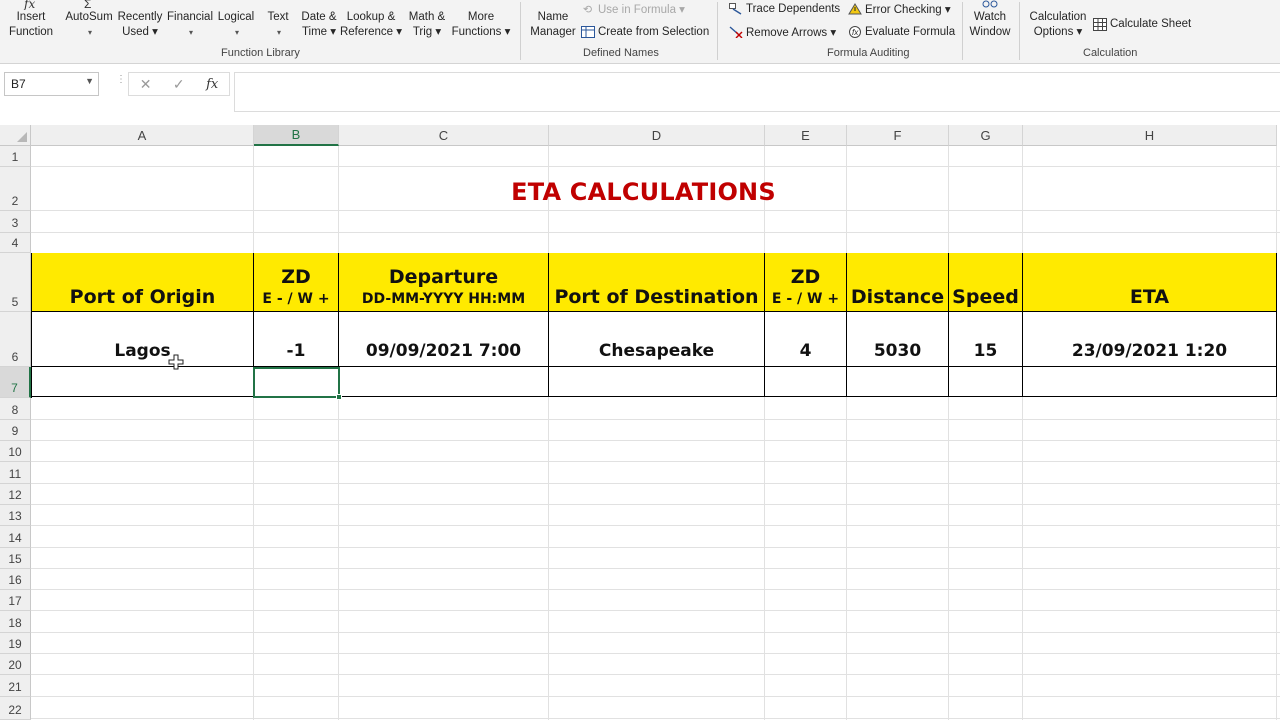 This screenshot has width=1280, height=720. What do you see at coordinates (15, 686) in the screenshot?
I see `row-header-21: 21` at bounding box center [15, 686].